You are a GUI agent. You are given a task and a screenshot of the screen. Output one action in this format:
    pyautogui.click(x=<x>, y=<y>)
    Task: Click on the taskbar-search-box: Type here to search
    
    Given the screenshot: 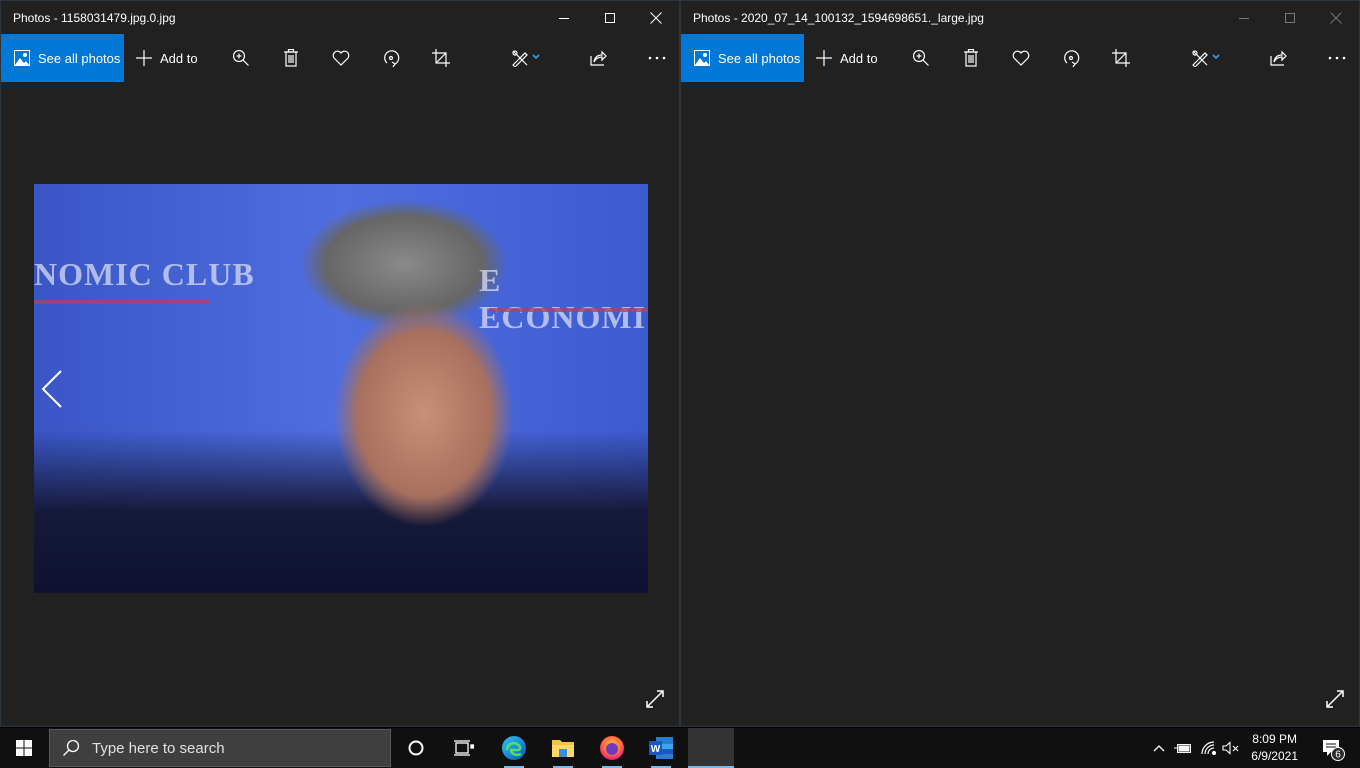 What is the action you would take?
    pyautogui.click(x=220, y=748)
    